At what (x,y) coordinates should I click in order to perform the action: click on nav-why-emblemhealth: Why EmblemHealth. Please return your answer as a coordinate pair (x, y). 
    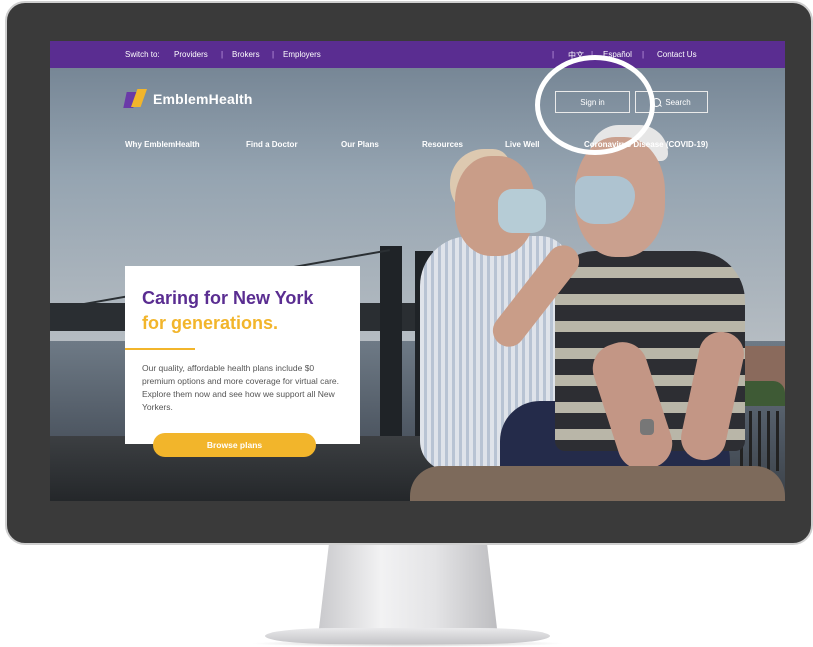
    Looking at the image, I should click on (162, 144).